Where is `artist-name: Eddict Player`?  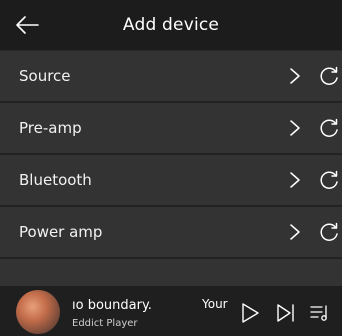
artist-name: Eddict Player is located at coordinates (105, 323).